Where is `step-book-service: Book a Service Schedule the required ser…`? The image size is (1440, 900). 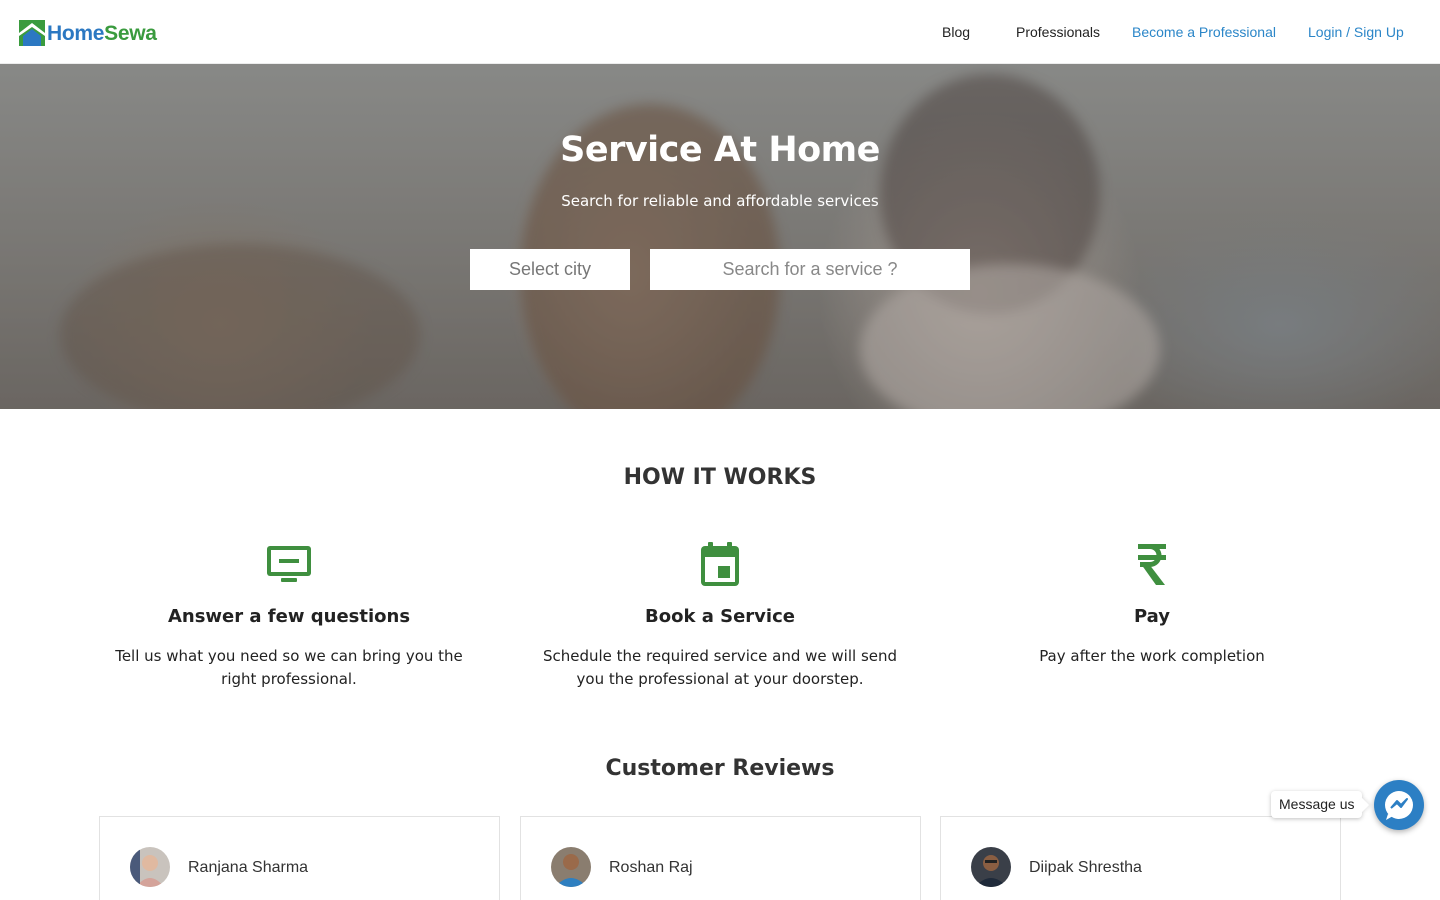
step-book-service: Book a Service Schedule the required ser… is located at coordinates (720, 615).